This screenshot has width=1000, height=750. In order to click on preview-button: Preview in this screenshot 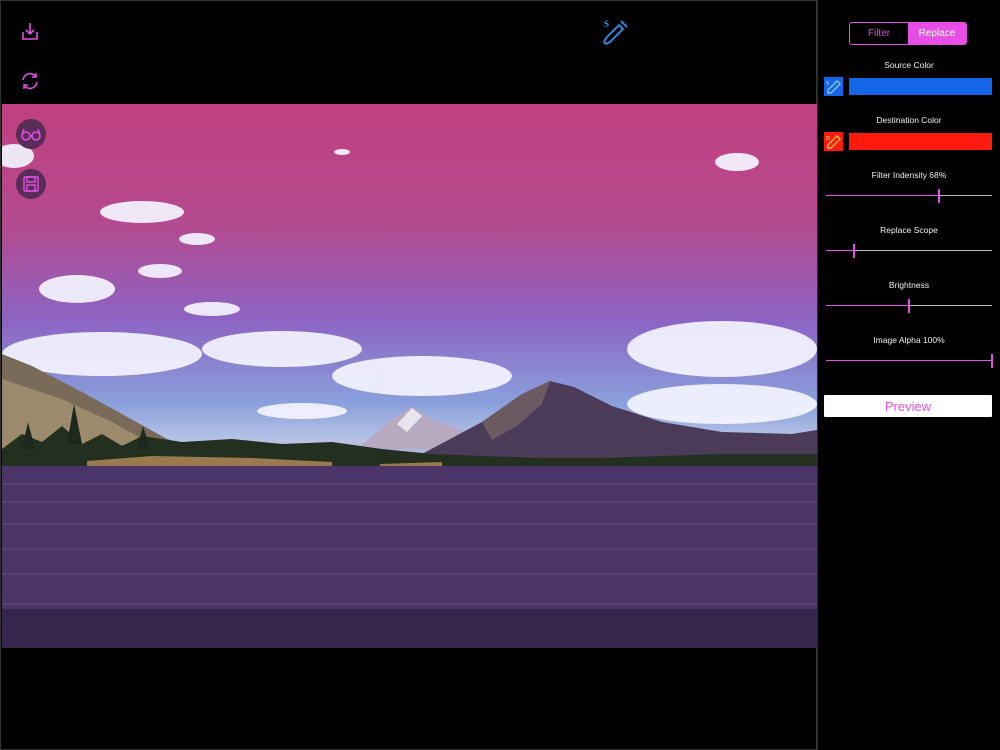, I will do `click(908, 406)`.